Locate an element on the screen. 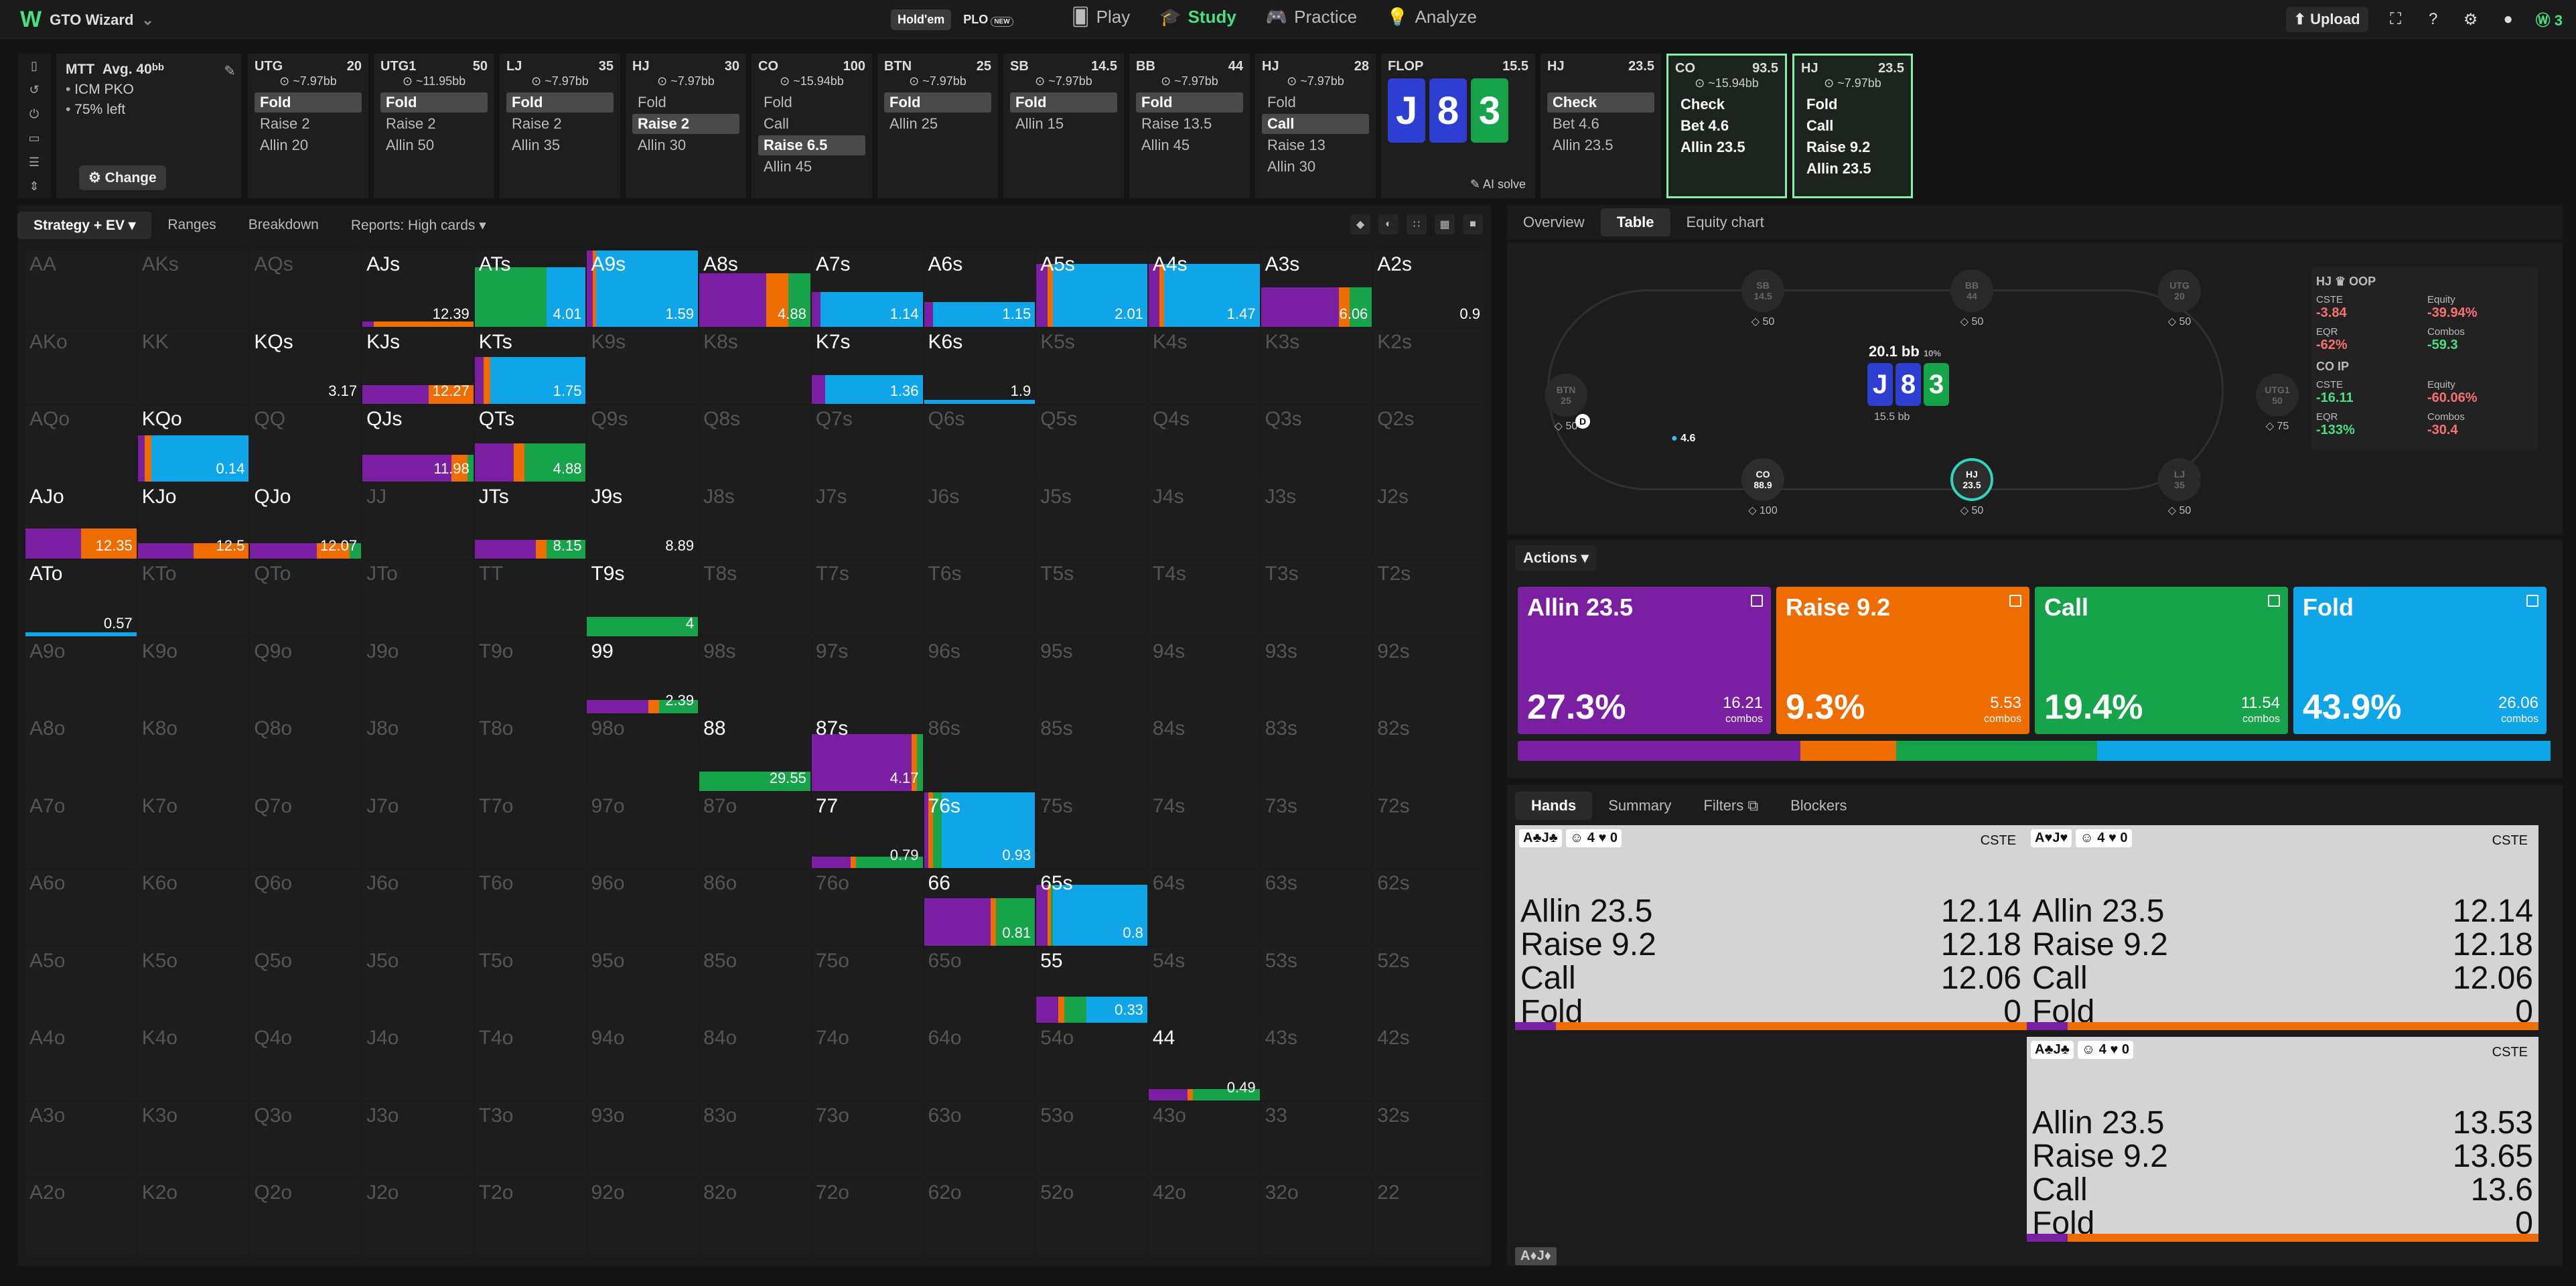  action-option: Allin 20 is located at coordinates (308, 145).